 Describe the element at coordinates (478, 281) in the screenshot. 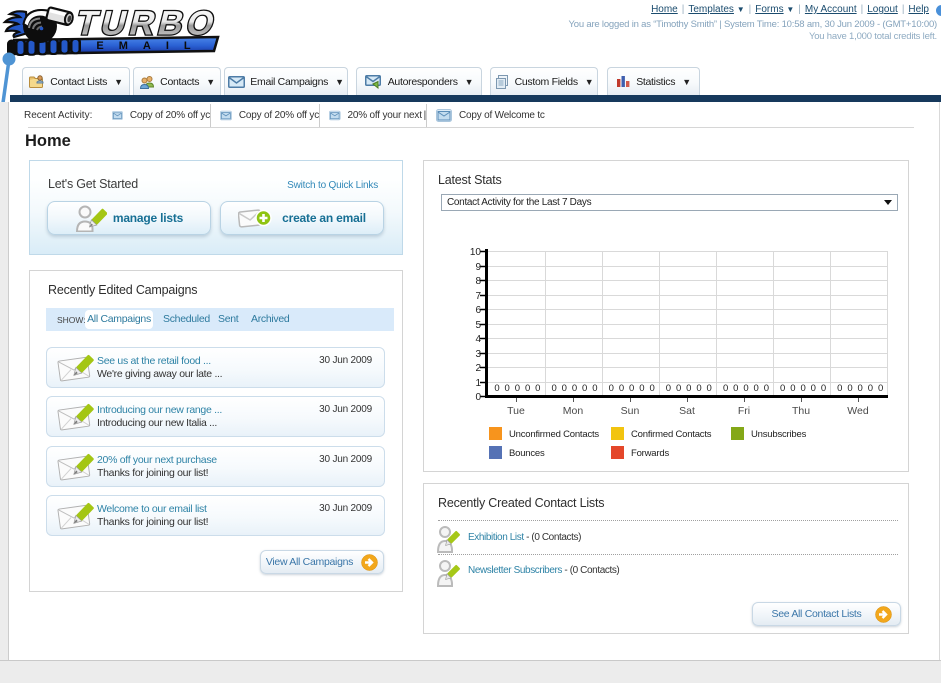

I see `svg-text: 8` at that location.